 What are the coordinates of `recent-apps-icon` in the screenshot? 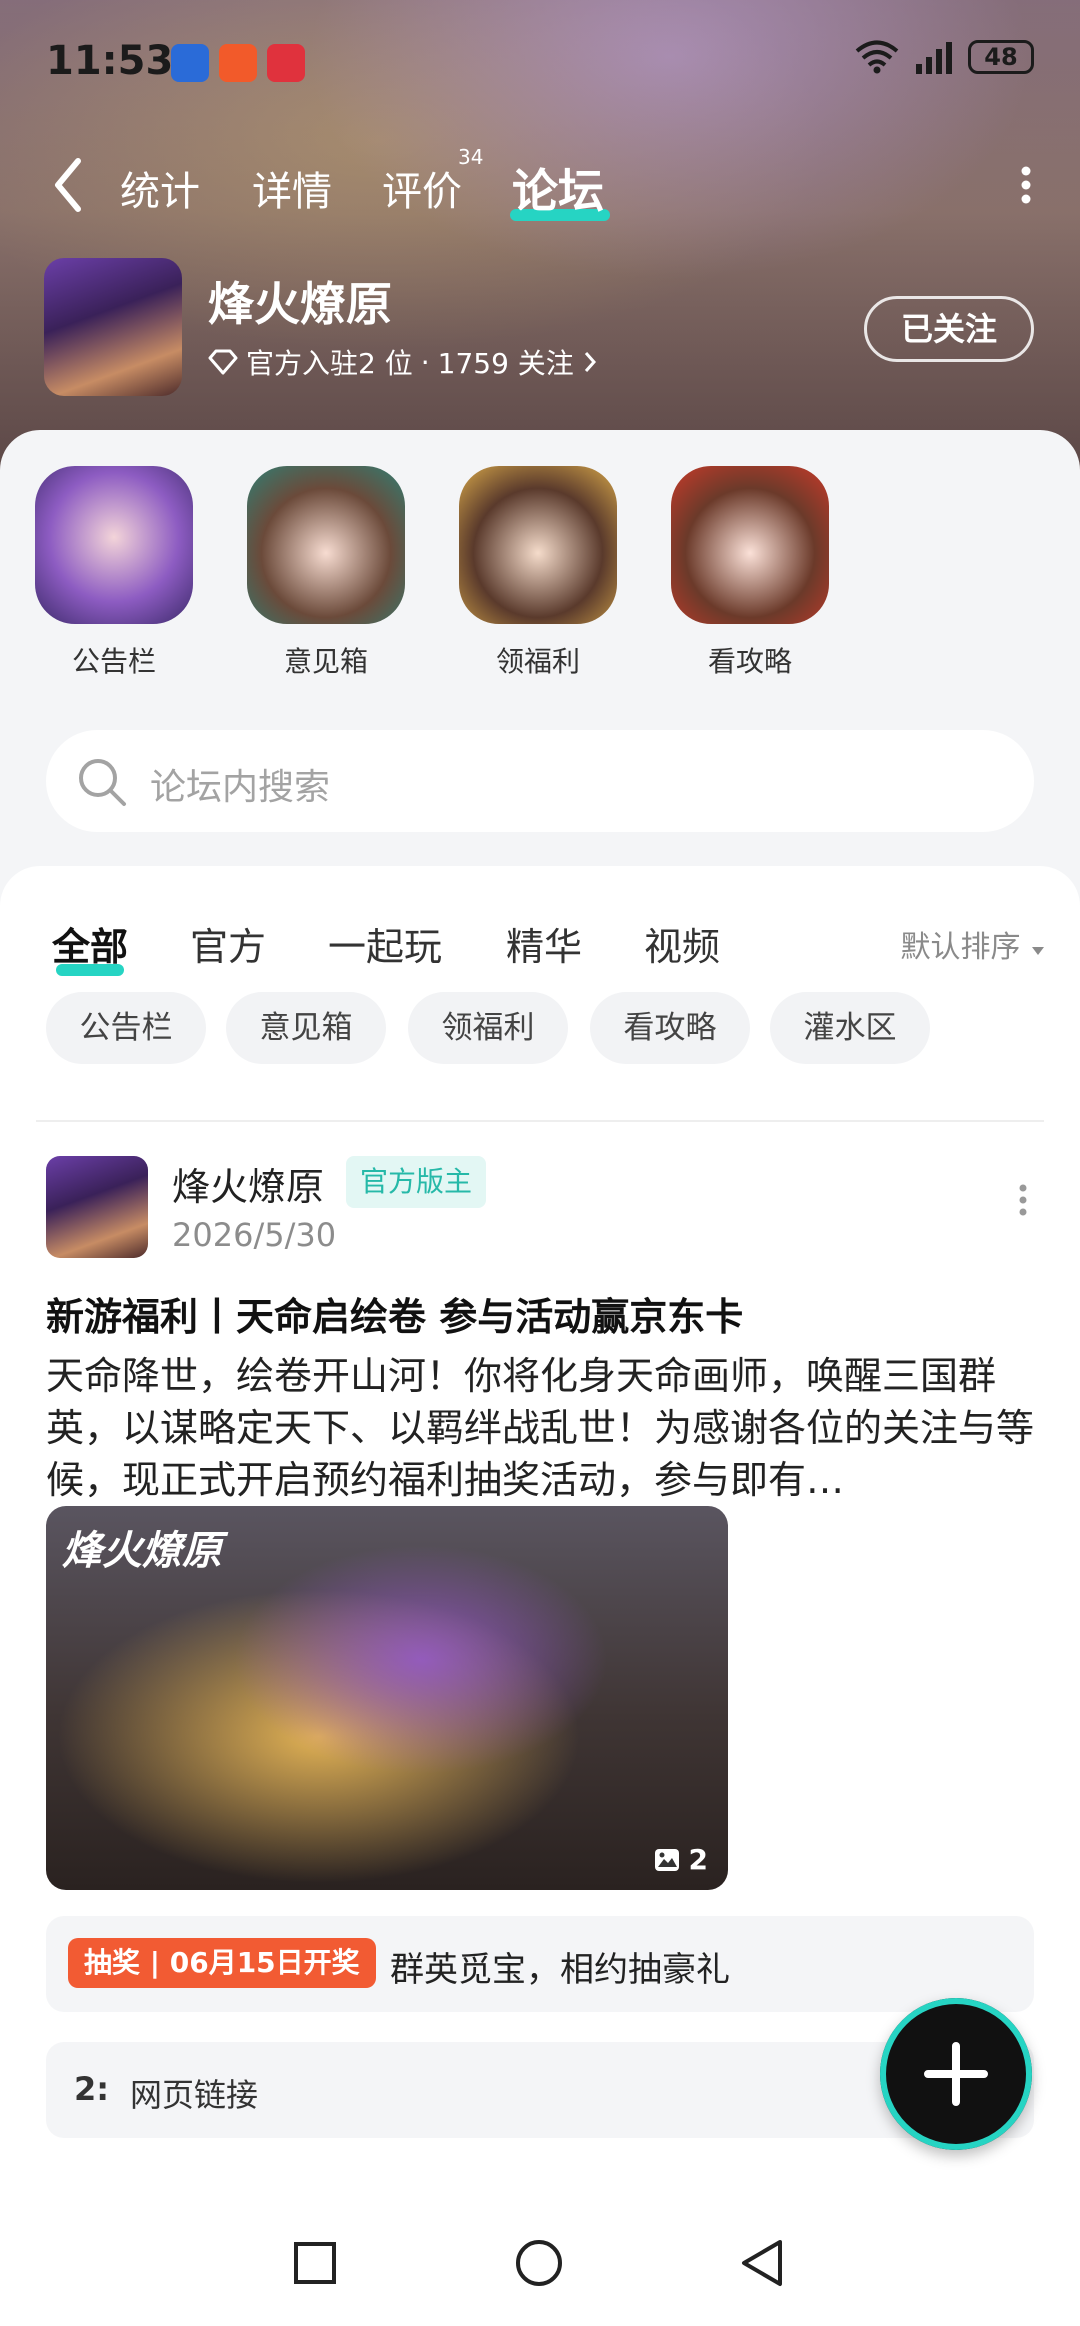 It's located at (315, 2263).